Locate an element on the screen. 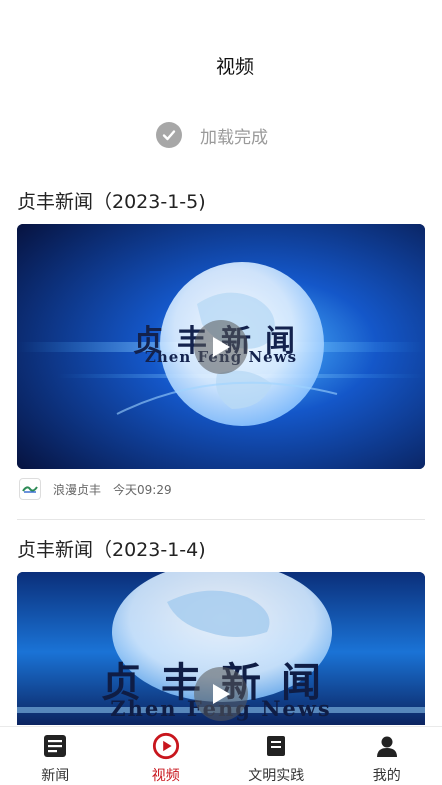 This screenshot has width=442, height=785. news-icon is located at coordinates (55, 746).